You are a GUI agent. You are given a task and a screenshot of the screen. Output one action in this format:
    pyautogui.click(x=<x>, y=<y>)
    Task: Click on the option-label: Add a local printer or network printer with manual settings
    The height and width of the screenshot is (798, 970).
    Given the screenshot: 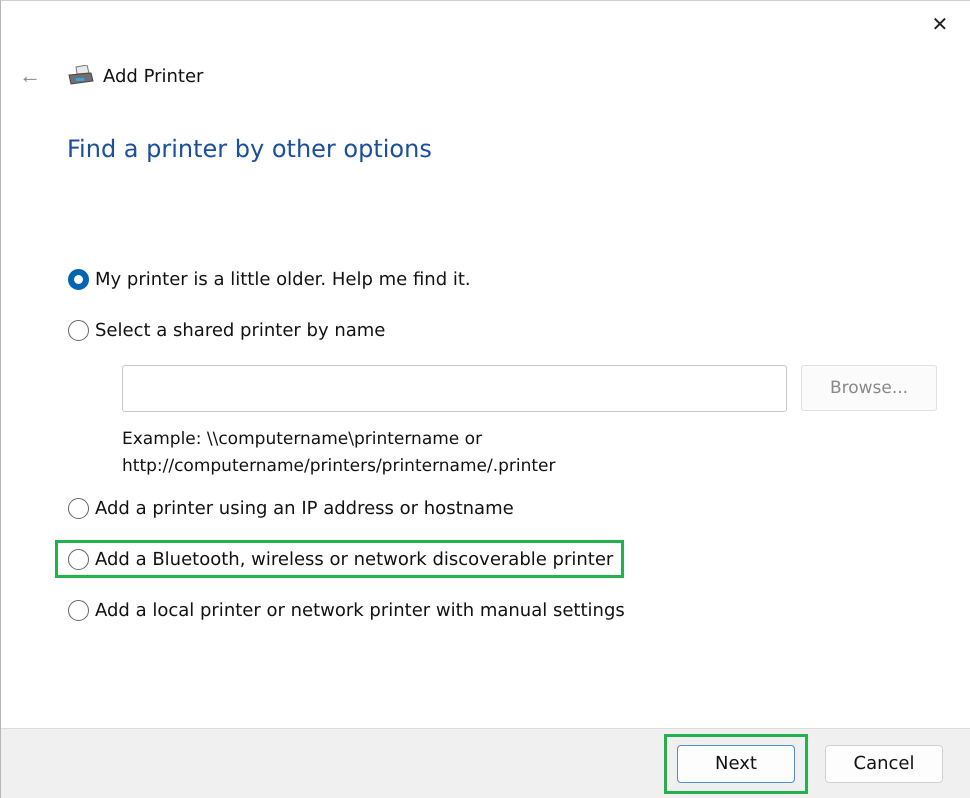 What is the action you would take?
    pyautogui.click(x=360, y=610)
    